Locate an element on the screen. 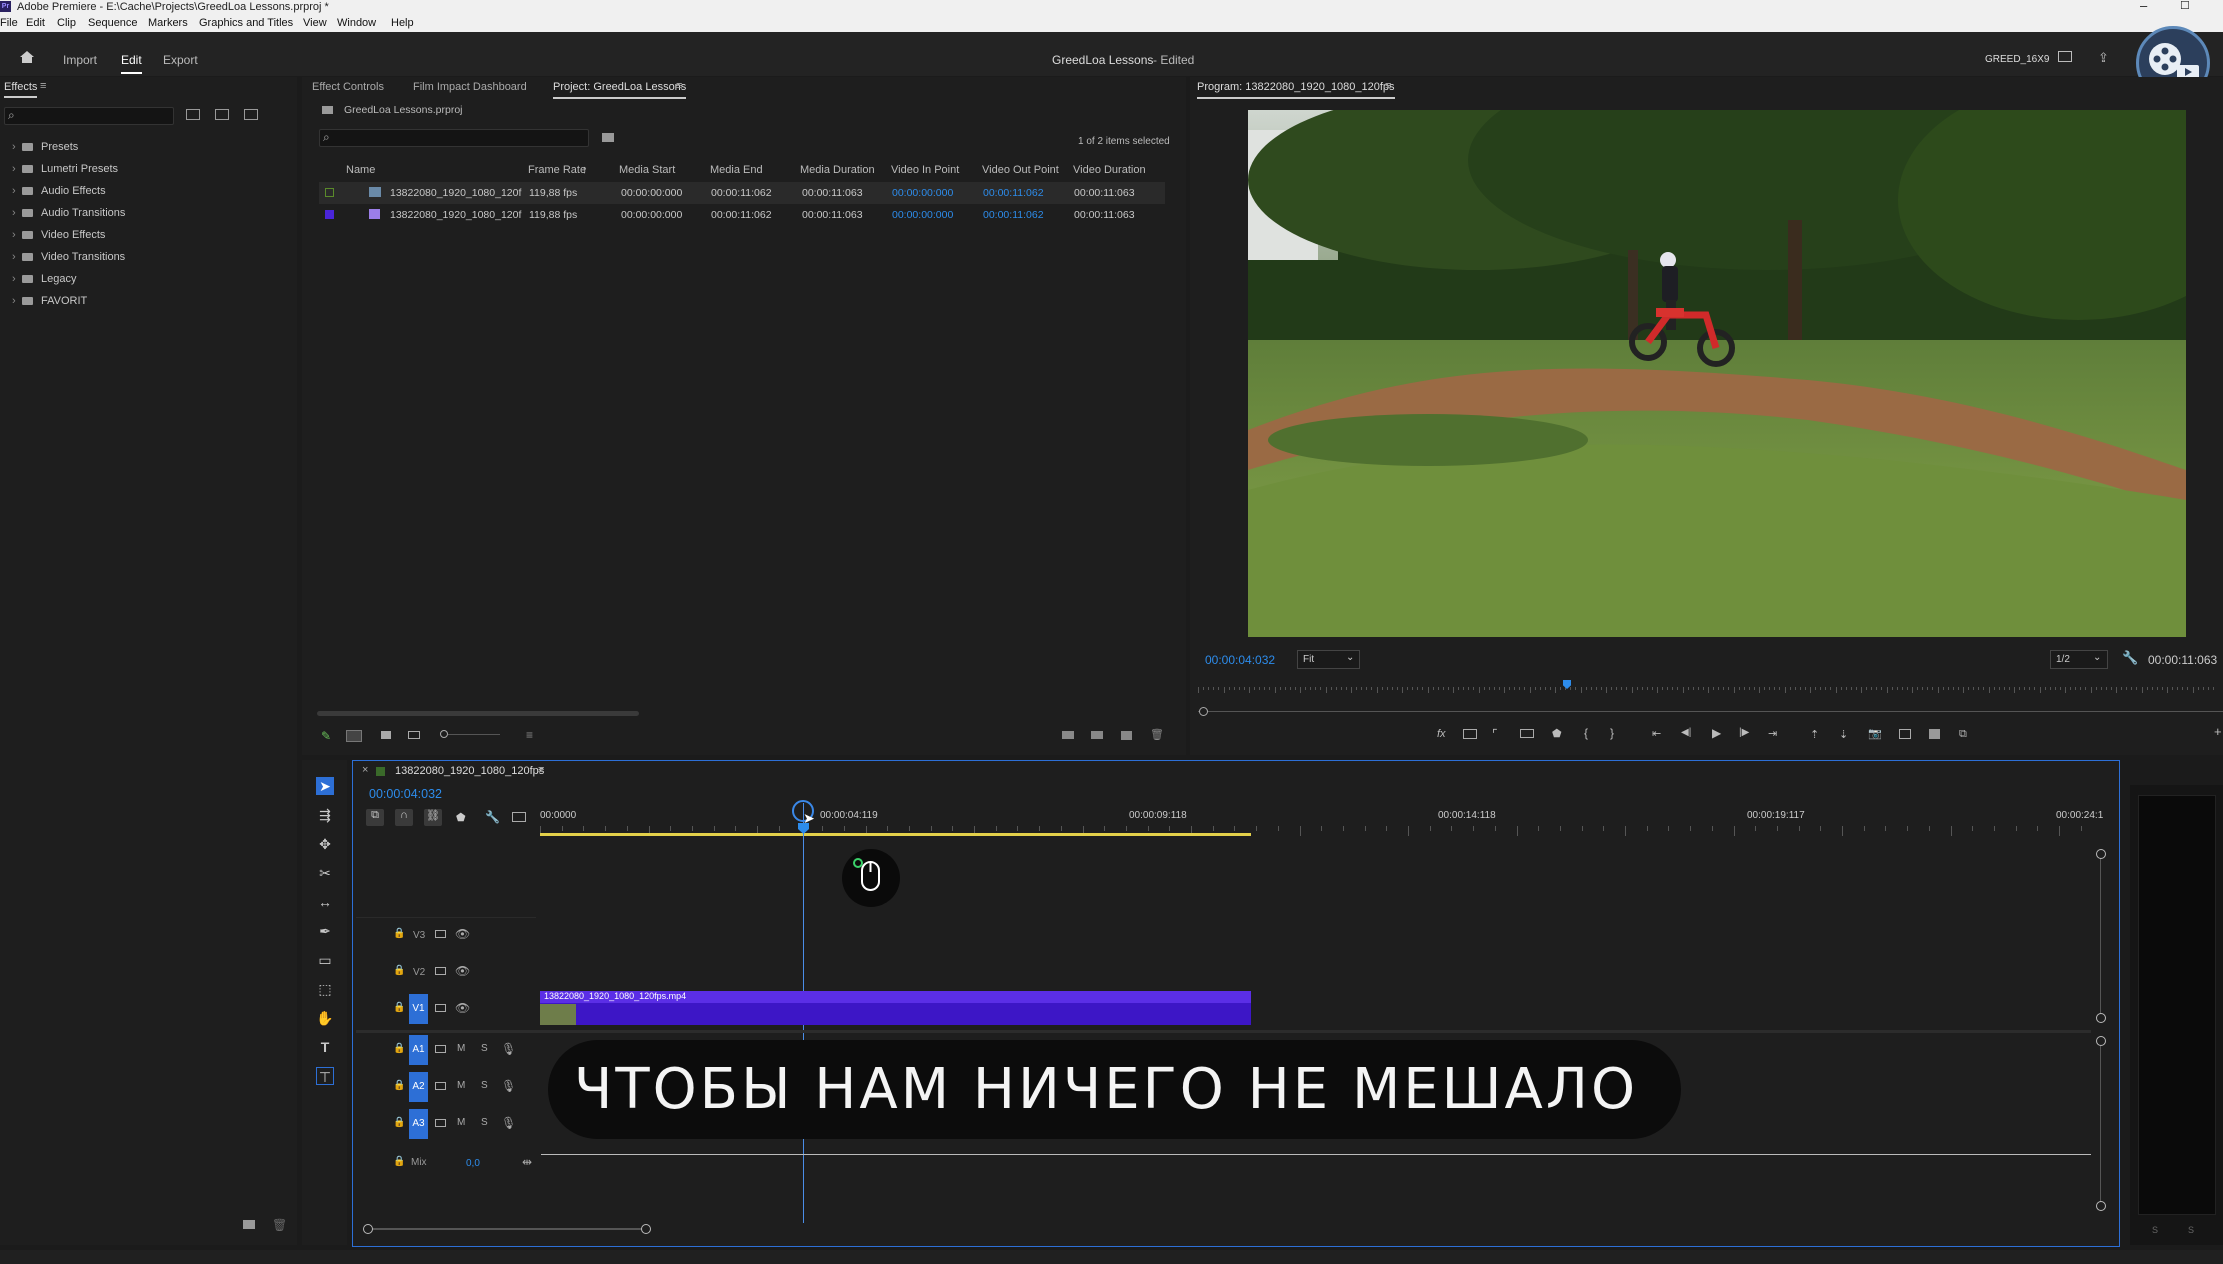  go-to-in-icon: ⇤ is located at coordinates (1656, 733).